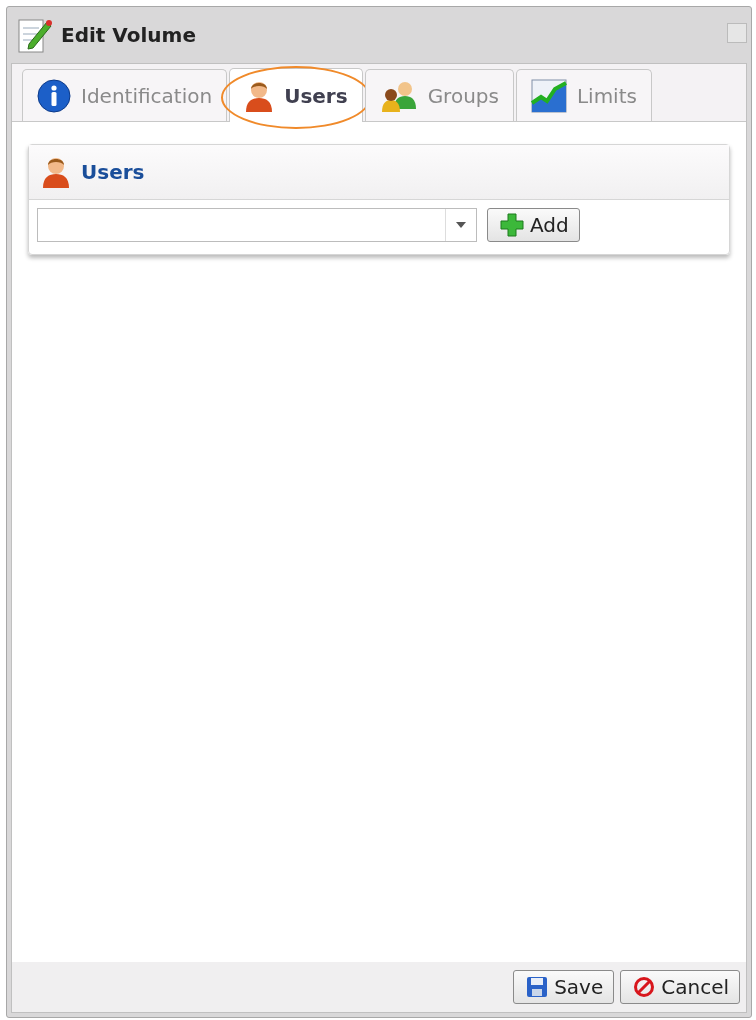  I want to click on plus-icon, so click(512, 225).